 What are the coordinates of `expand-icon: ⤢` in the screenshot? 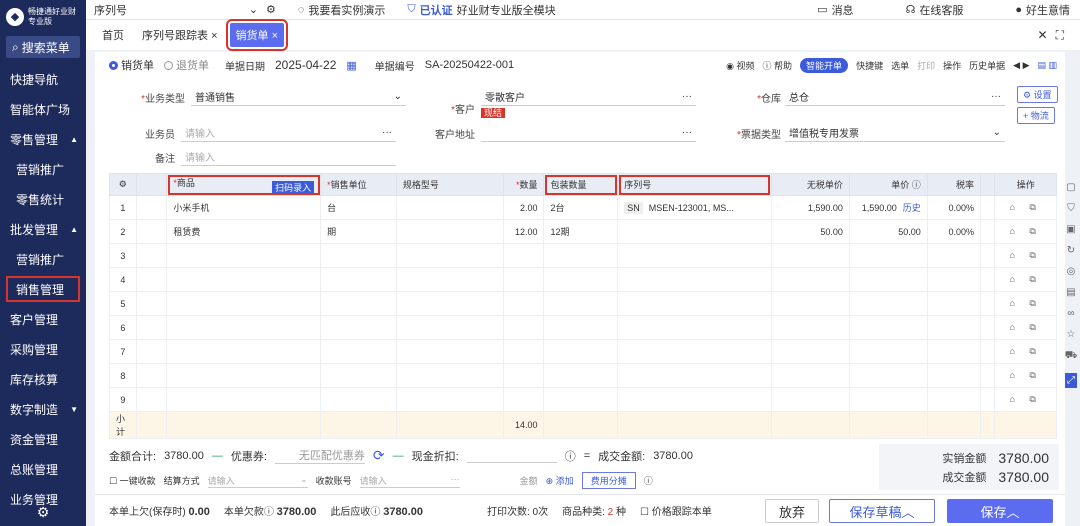 It's located at (1071, 380).